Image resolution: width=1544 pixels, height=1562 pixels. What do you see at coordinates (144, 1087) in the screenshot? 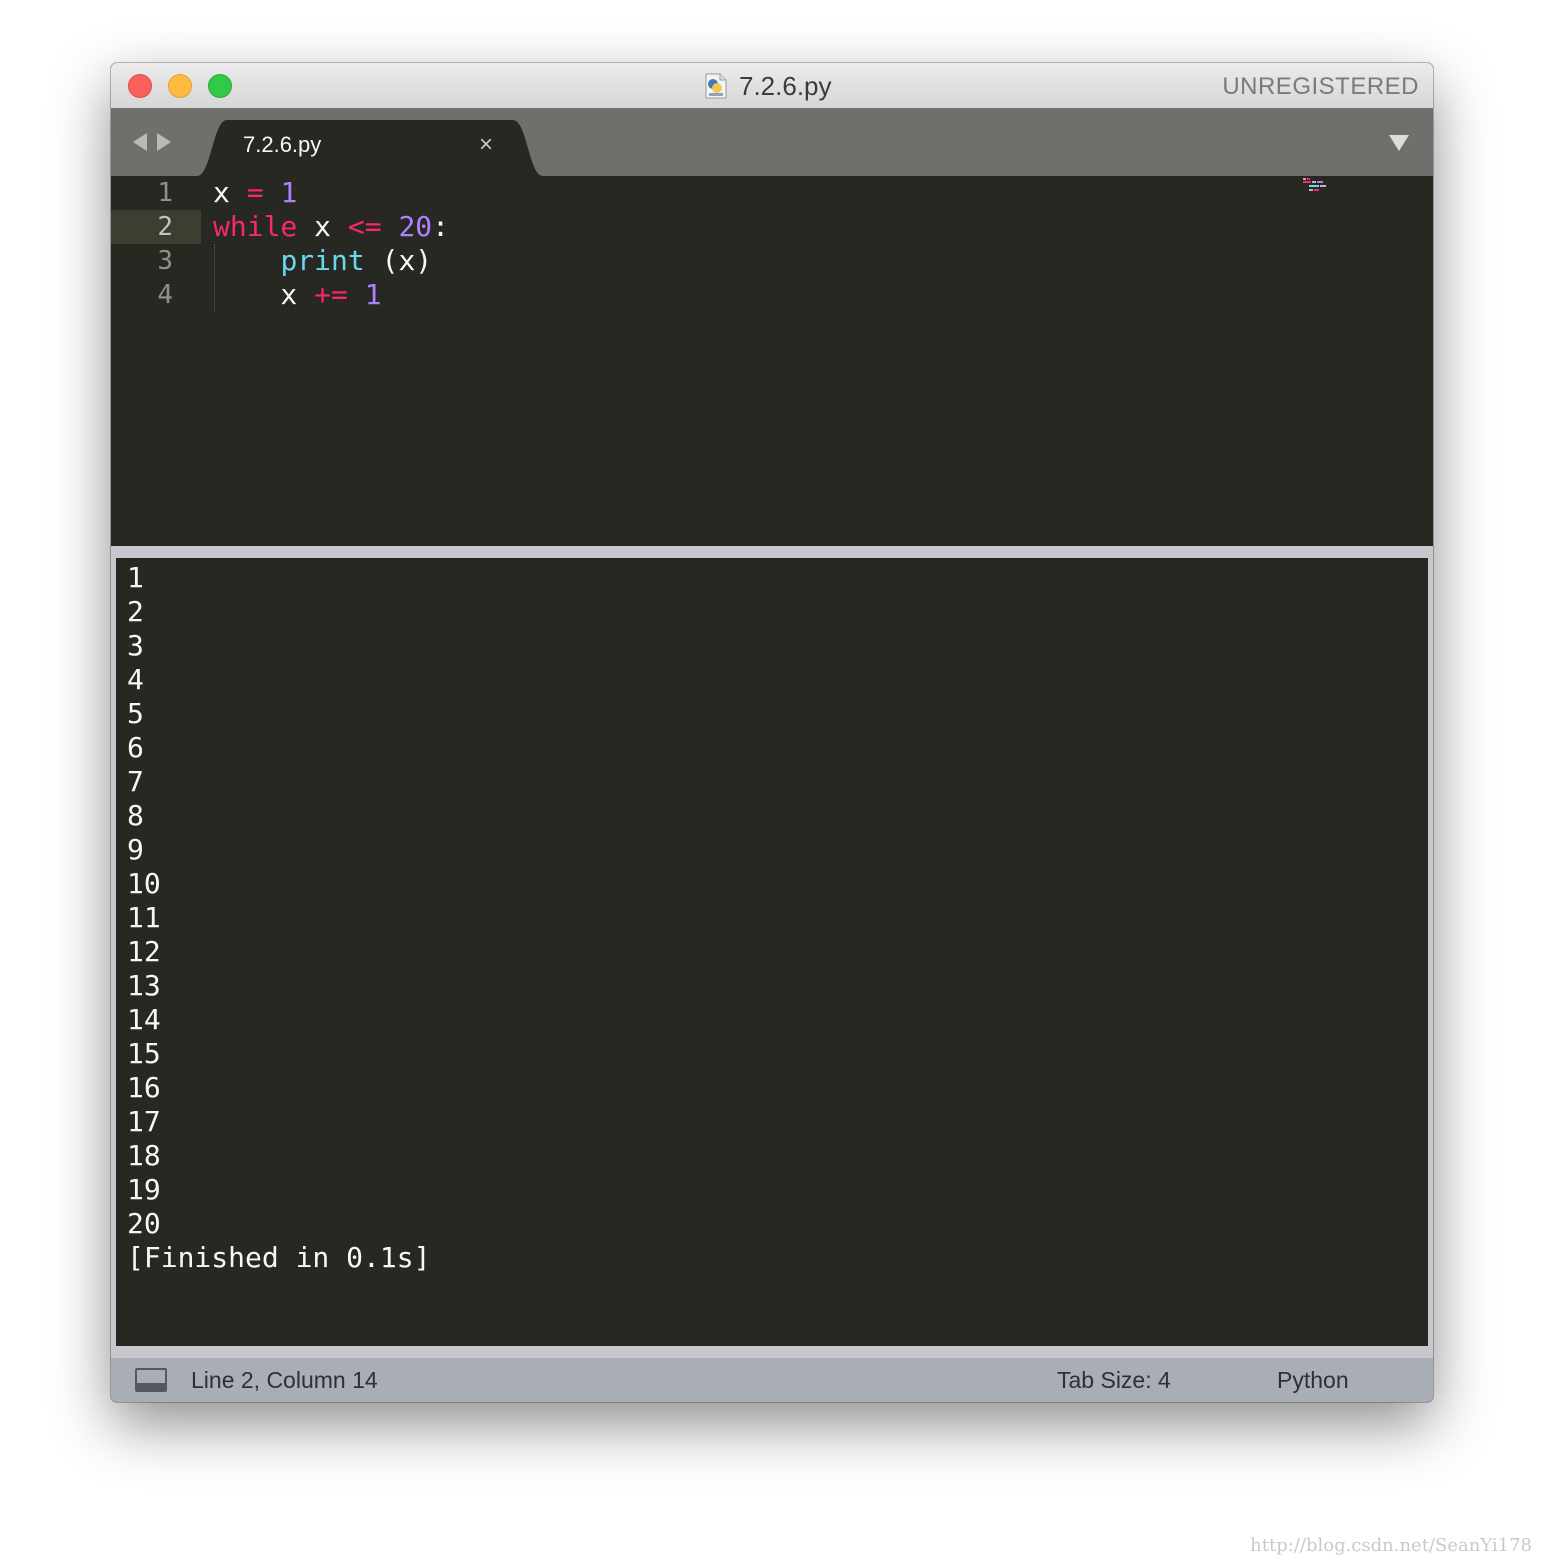
I see `output-line: 16` at bounding box center [144, 1087].